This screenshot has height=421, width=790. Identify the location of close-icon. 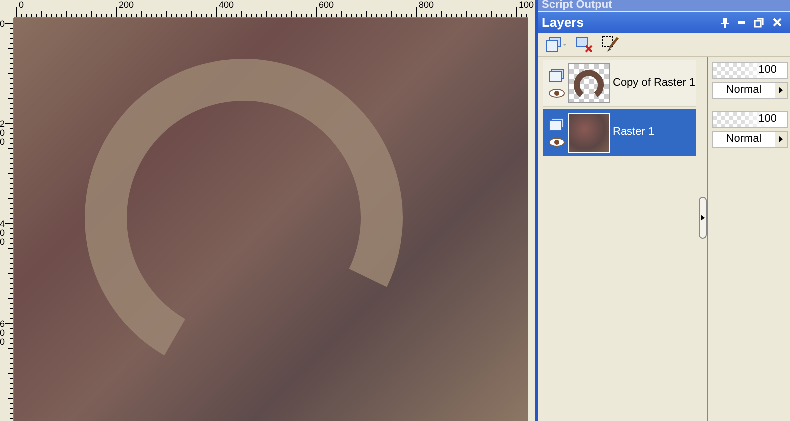
(777, 22).